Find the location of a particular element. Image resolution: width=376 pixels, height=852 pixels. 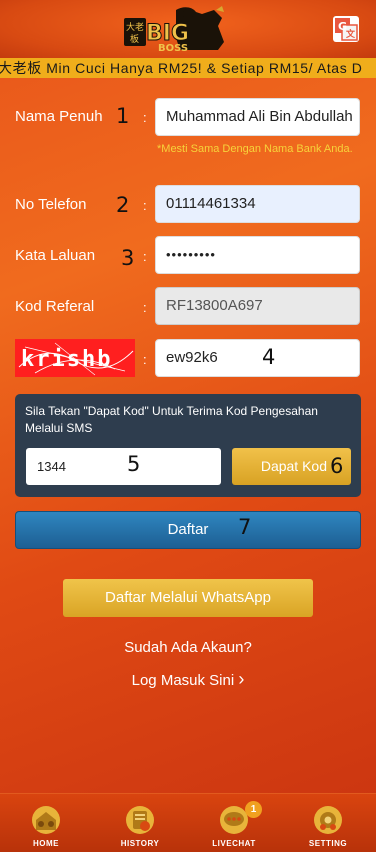

full-name-label: Nama Penuh is located at coordinates (59, 116).